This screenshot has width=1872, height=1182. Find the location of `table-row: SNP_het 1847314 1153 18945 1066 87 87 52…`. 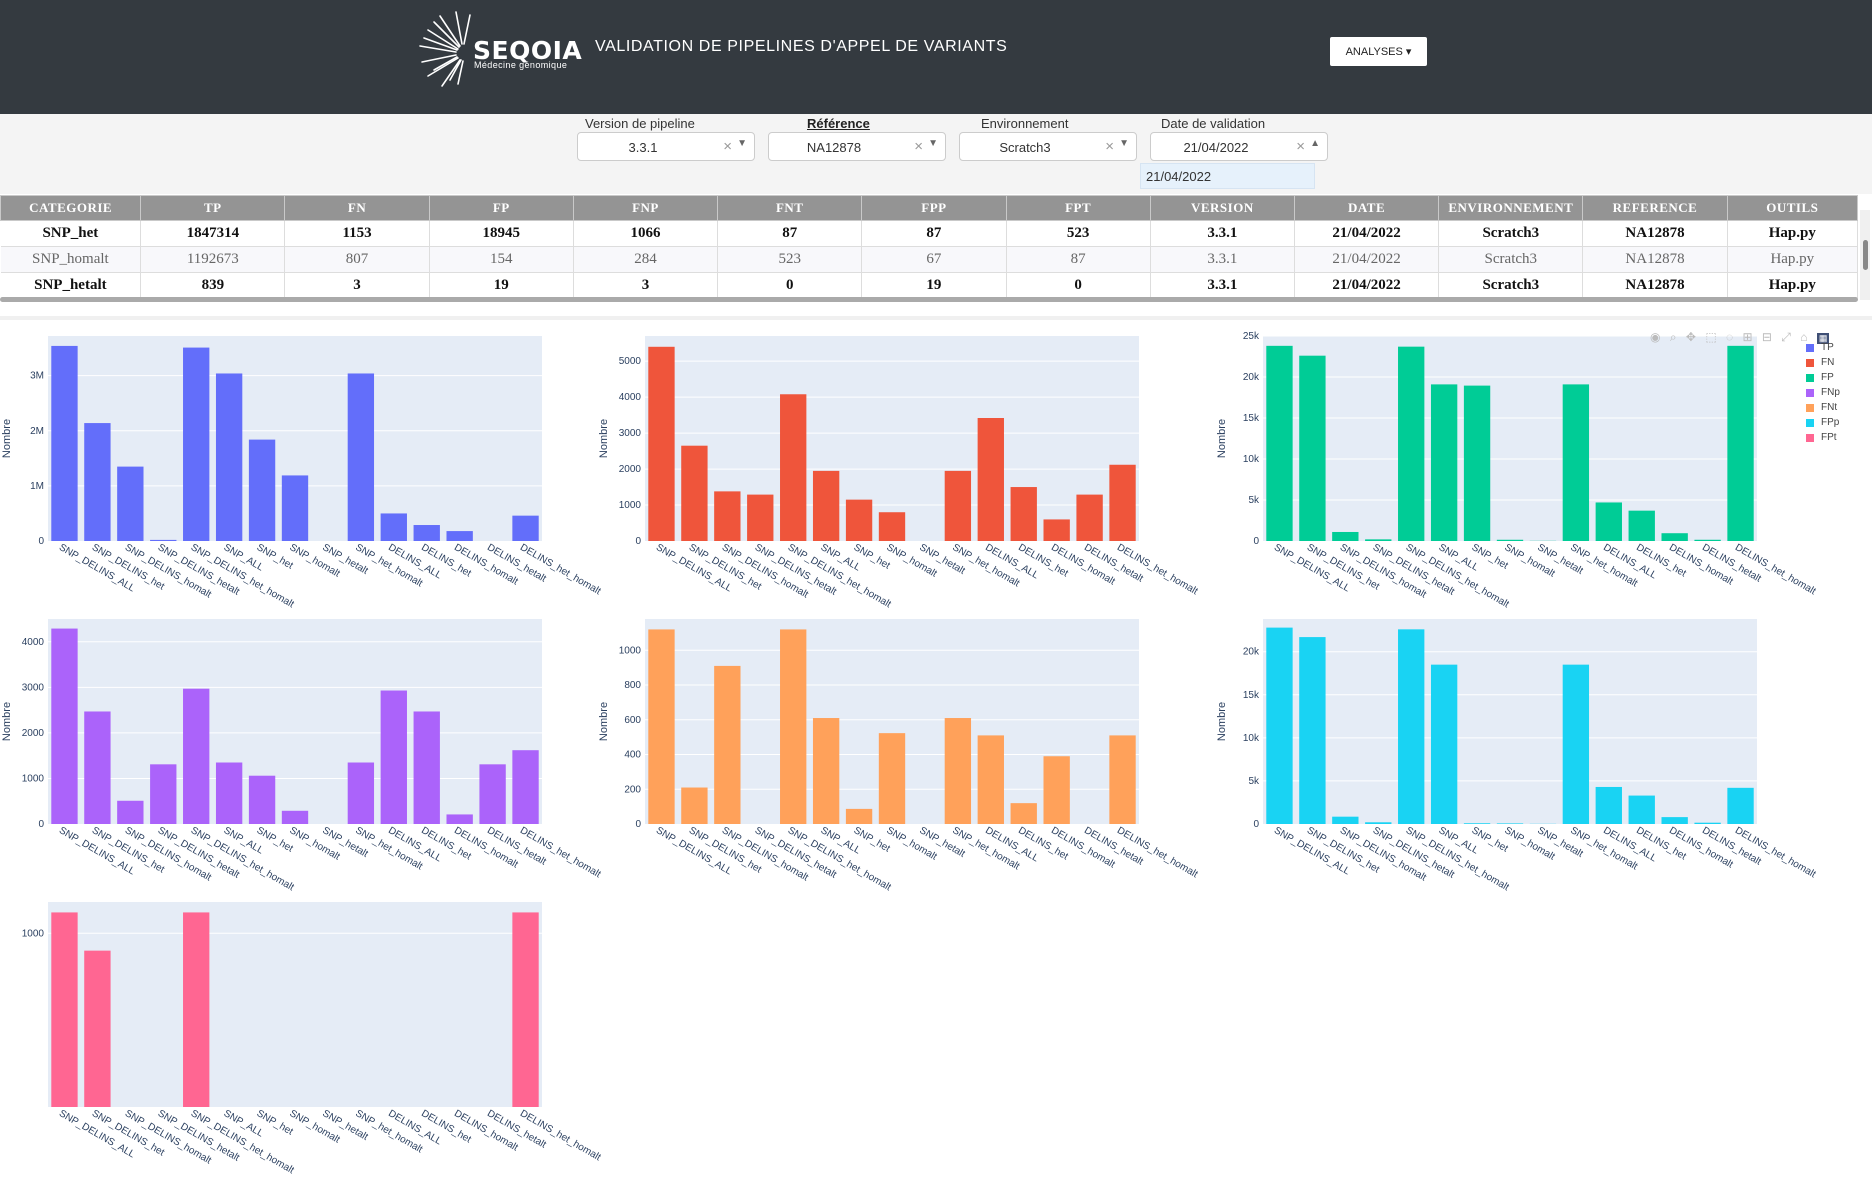

table-row: SNP_het 1847314 1153 18945 1066 87 87 52… is located at coordinates (929, 234).